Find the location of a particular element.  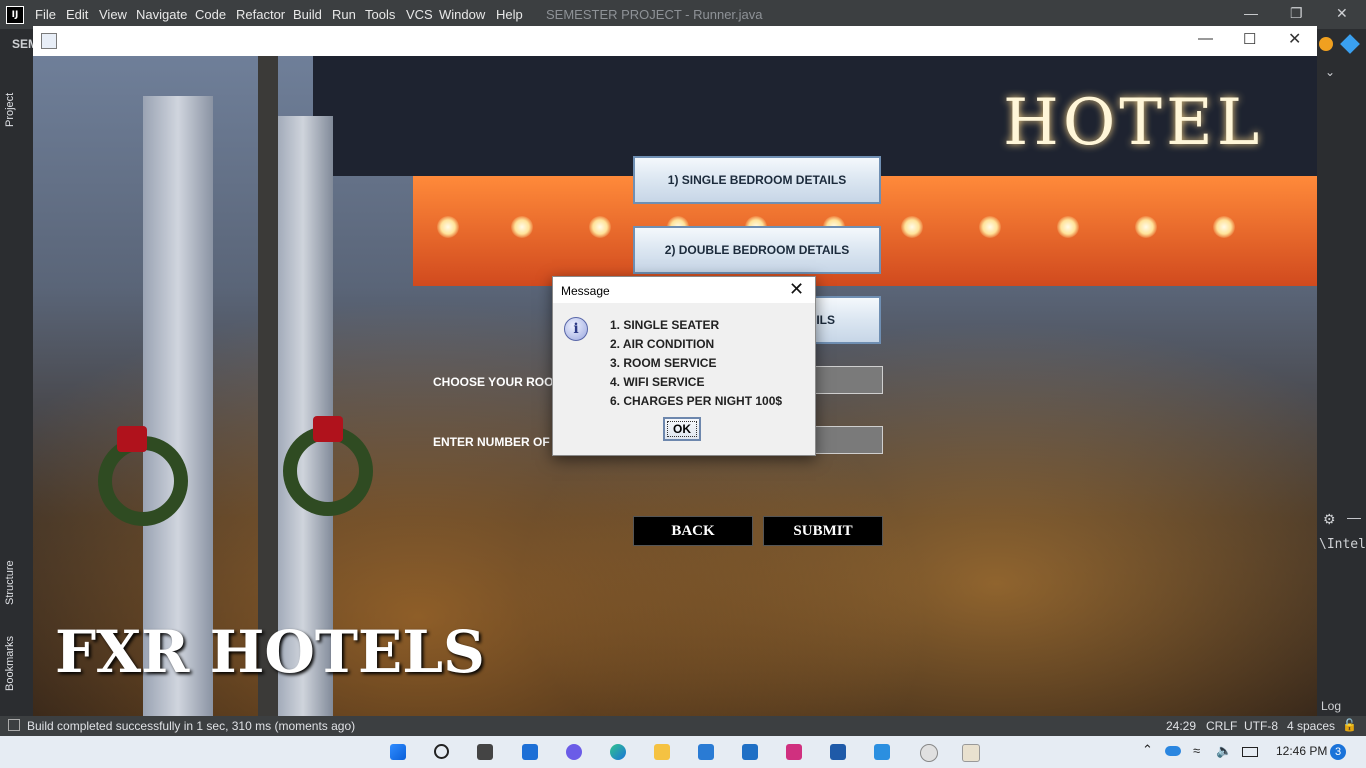

structure-side-tab: Structure is located at coordinates (12, 565).